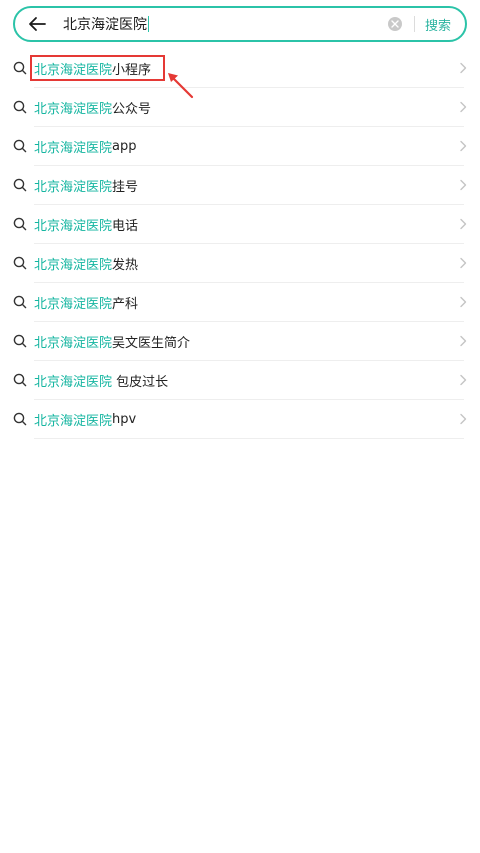 This screenshot has height=853, width=480. What do you see at coordinates (240, 419) in the screenshot?
I see `suggestion-item: 北京海淀医院 hpv` at bounding box center [240, 419].